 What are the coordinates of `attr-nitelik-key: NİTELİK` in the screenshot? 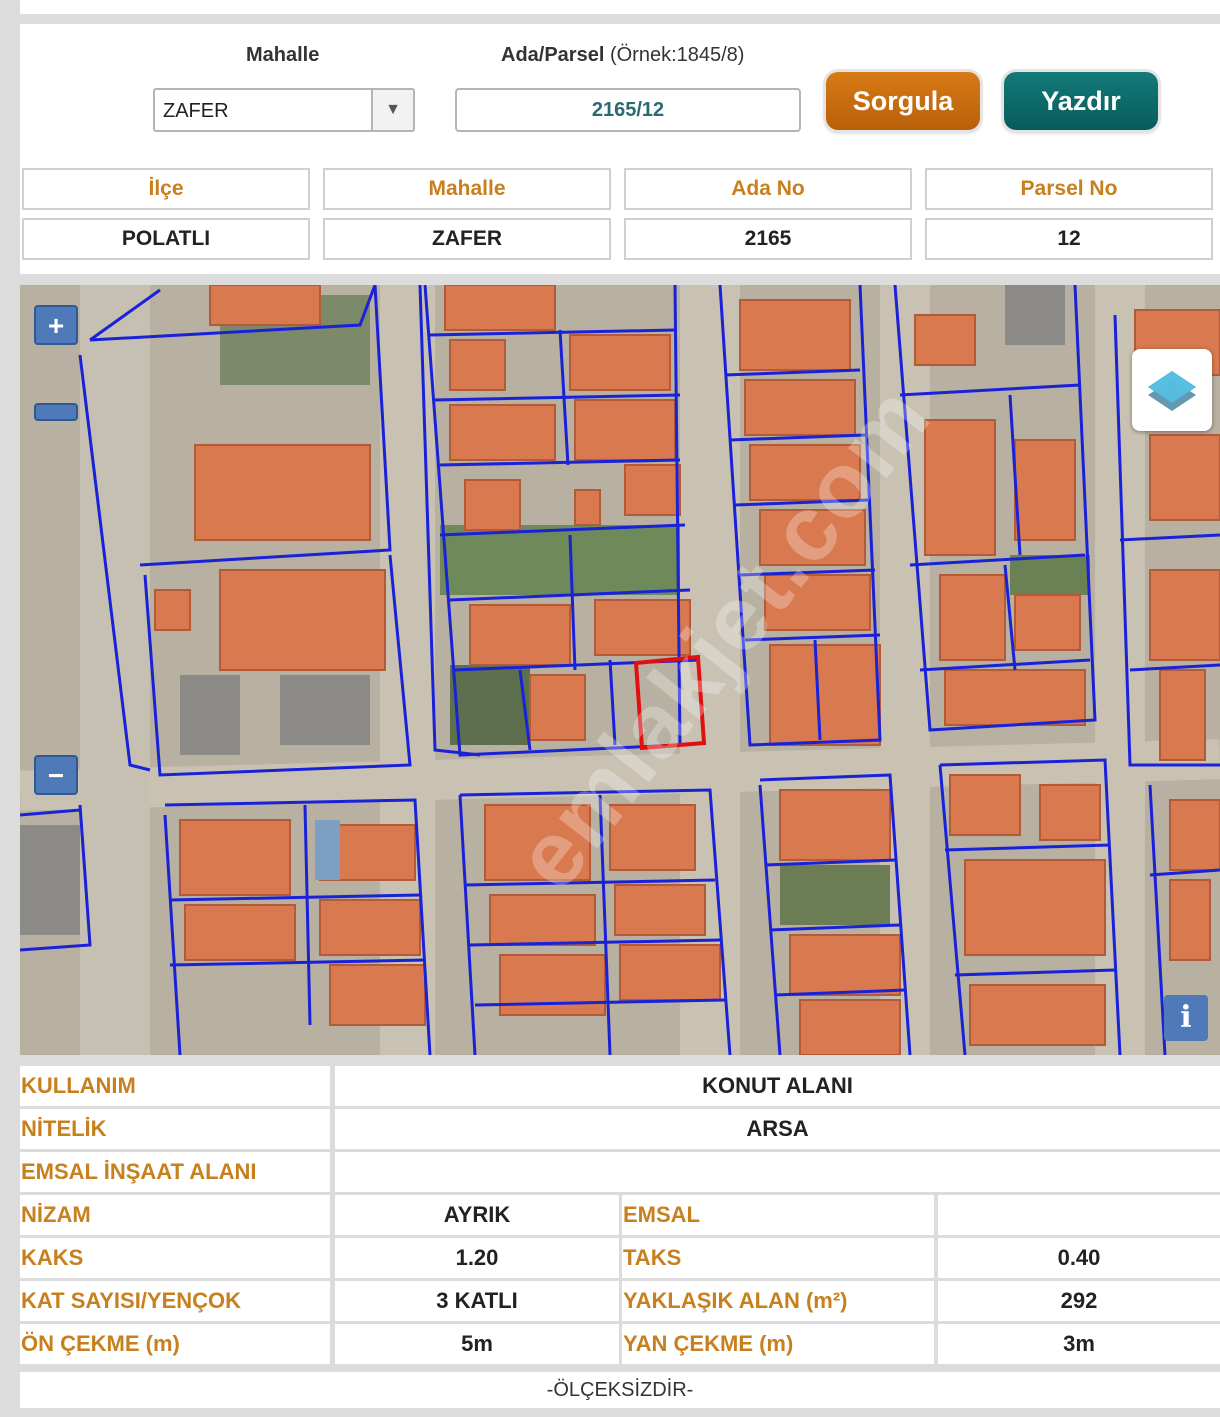 It's located at (175, 1129).